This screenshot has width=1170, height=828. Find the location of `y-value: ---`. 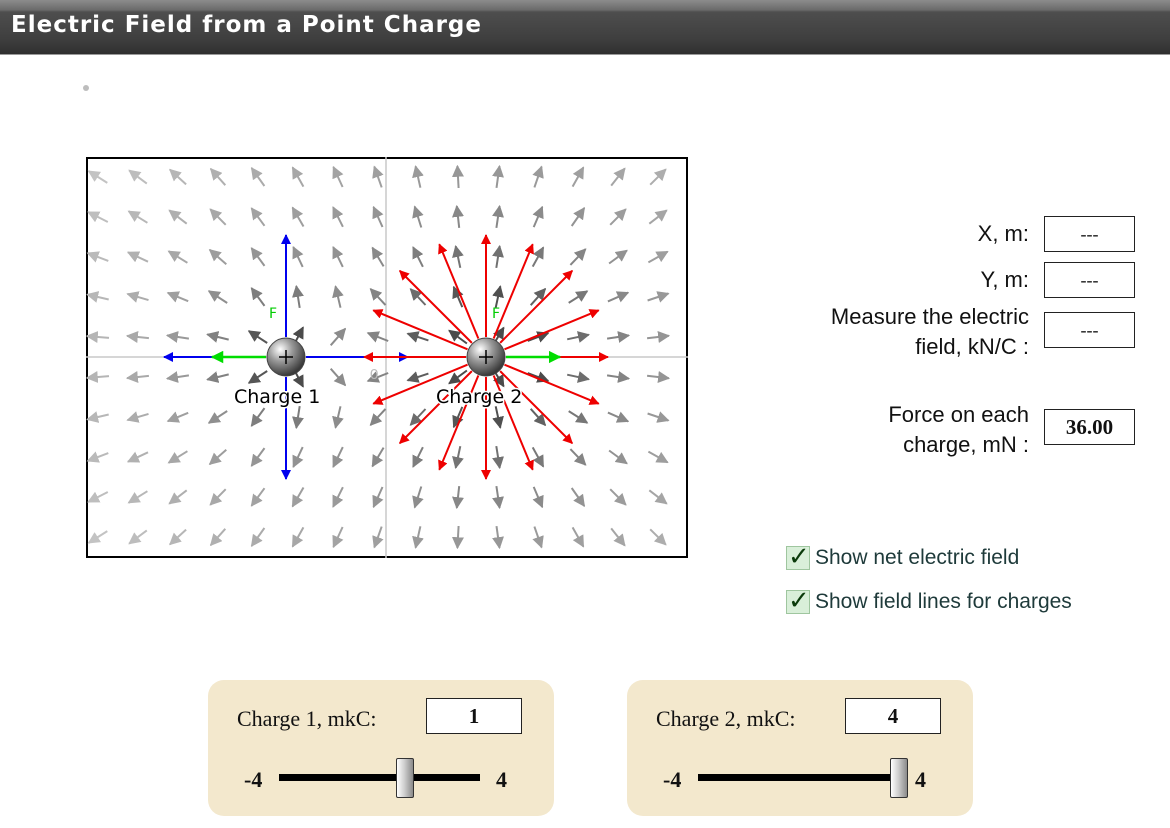

y-value: --- is located at coordinates (1089, 280).